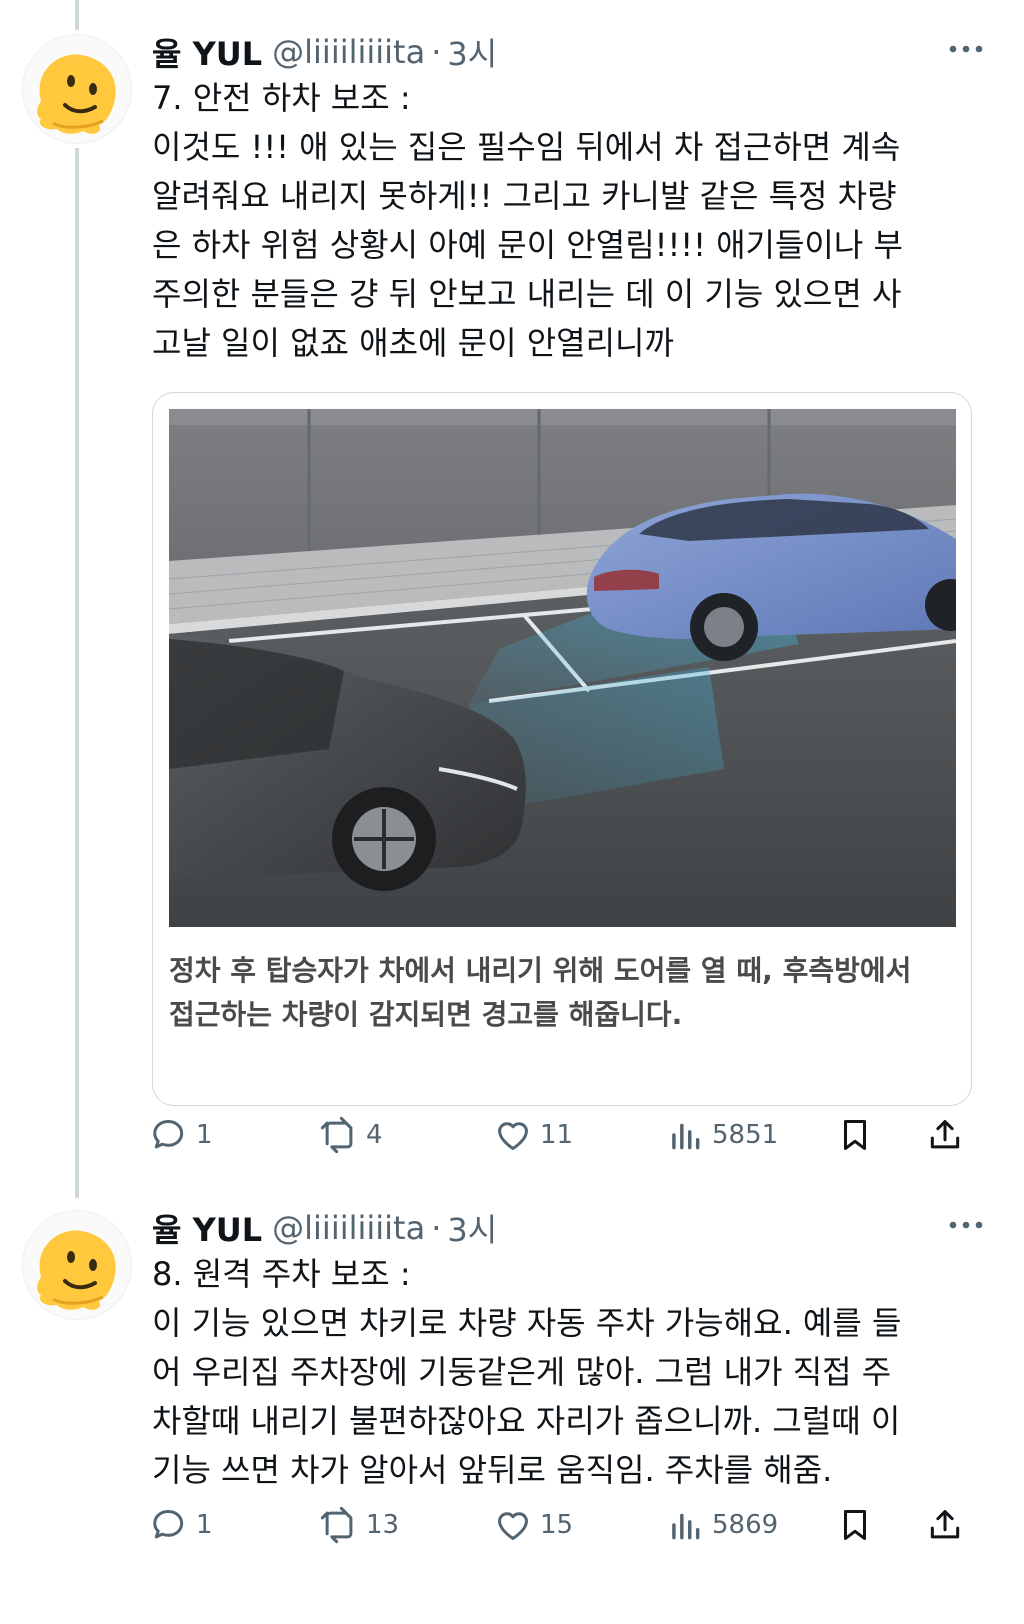  I want to click on caption-line: 정차 후 탑승자가 차에서 내리기 위해 도어를 열 때, 후측방에서, so click(540, 970).